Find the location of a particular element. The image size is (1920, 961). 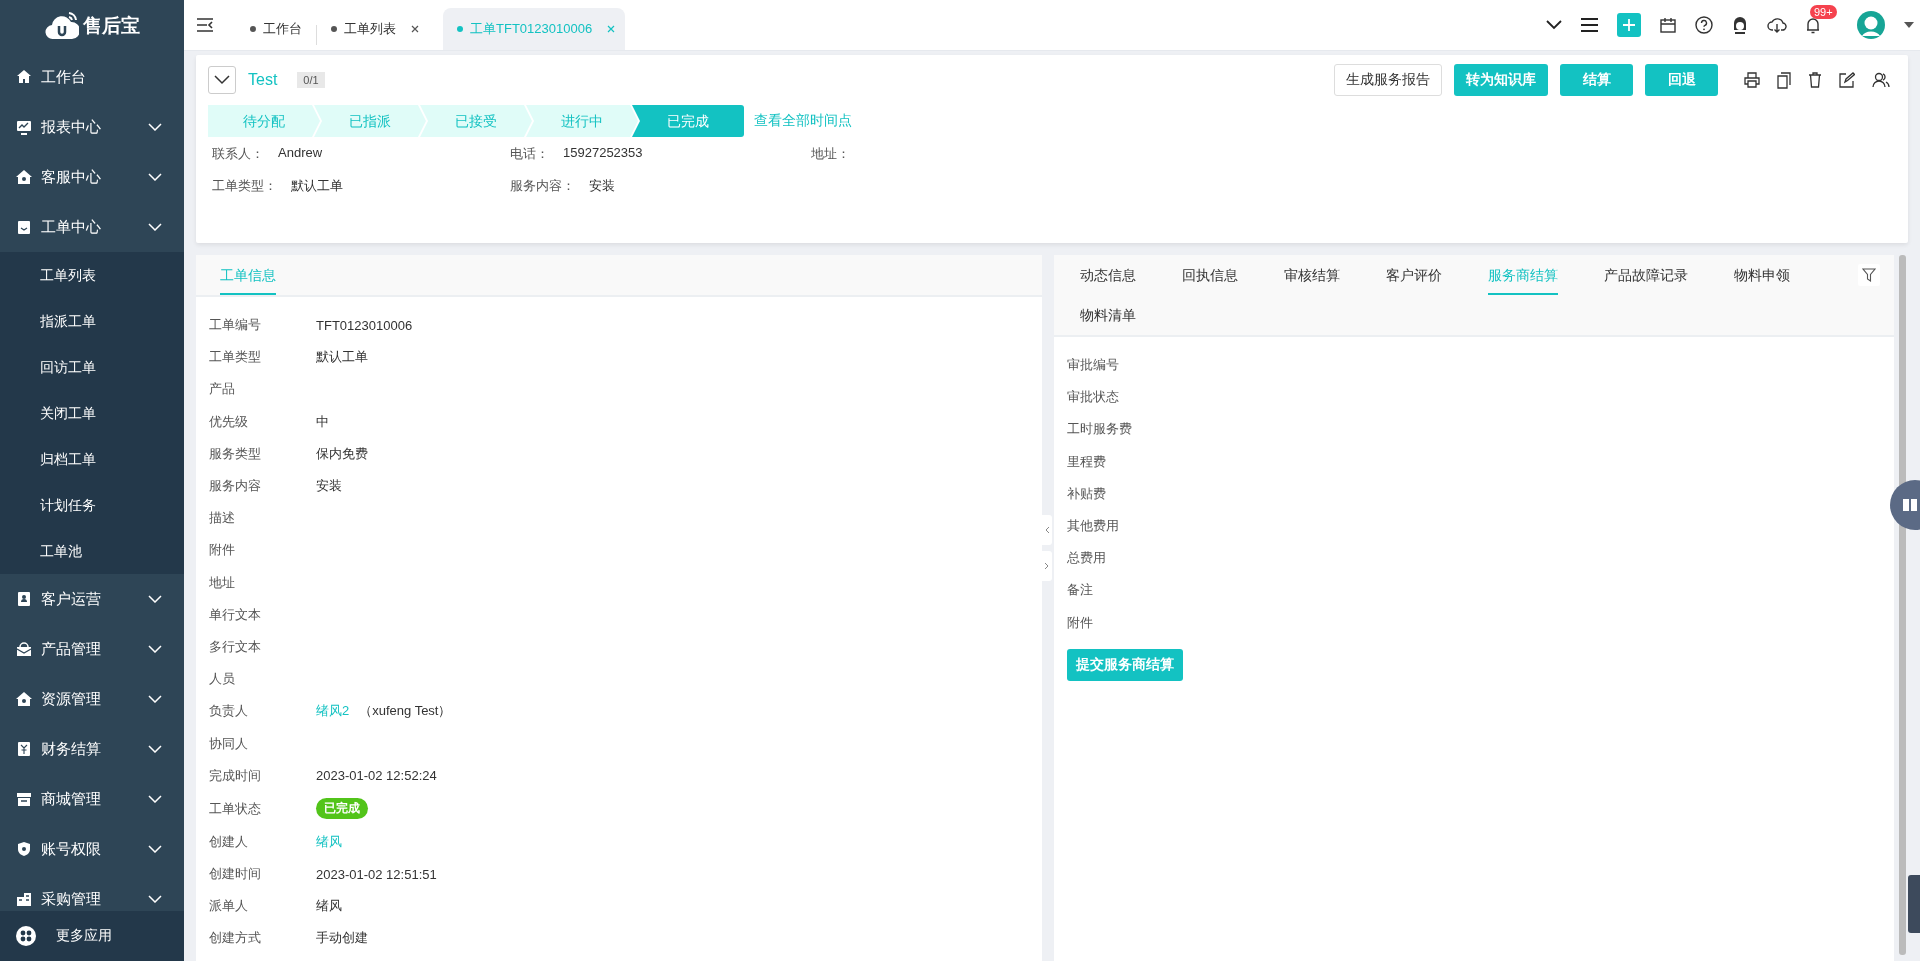

action-button: 生成服务报告 is located at coordinates (1388, 80).